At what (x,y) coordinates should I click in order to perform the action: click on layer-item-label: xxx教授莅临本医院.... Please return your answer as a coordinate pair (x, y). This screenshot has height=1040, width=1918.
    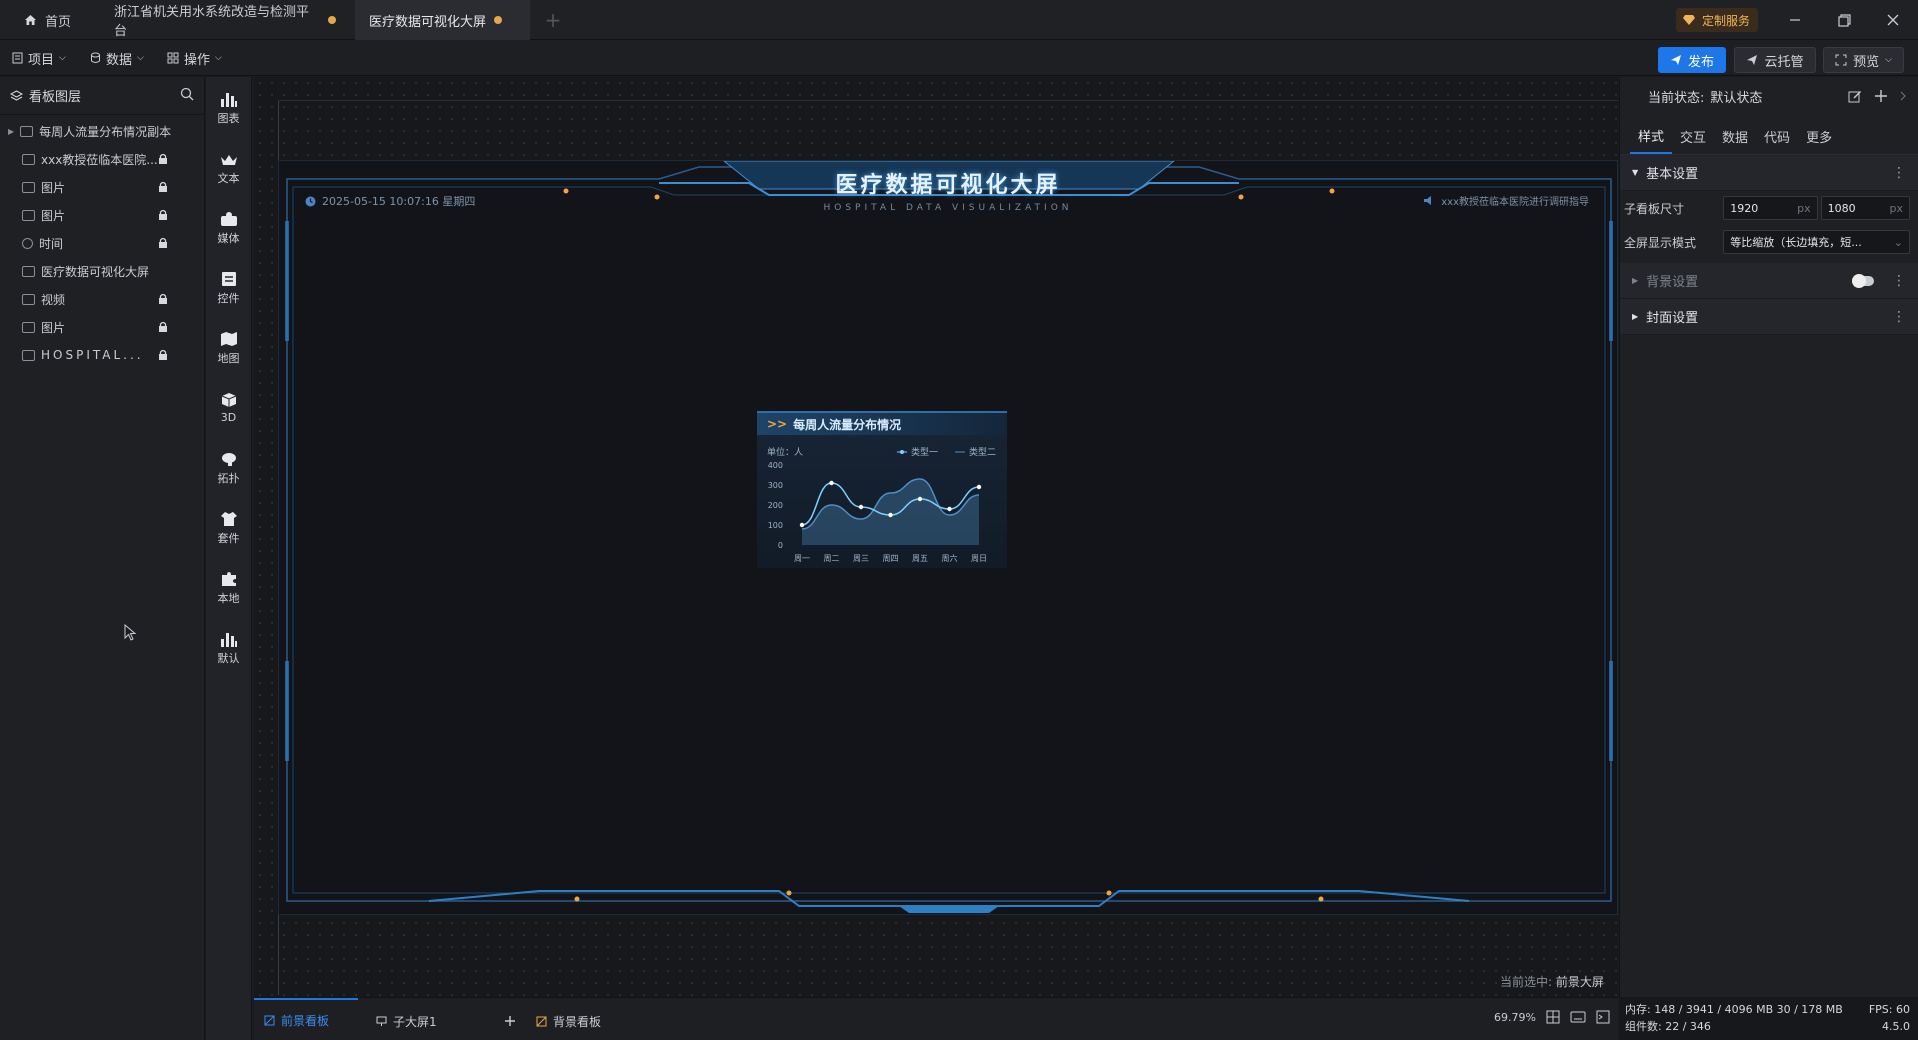
    Looking at the image, I should click on (99, 159).